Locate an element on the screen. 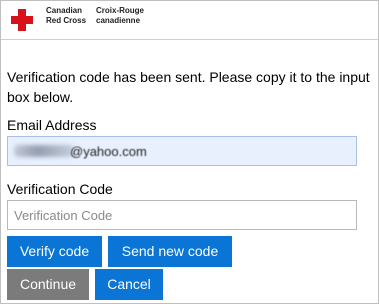 Image resolution: width=379 pixels, height=304 pixels. logo-line2-fr: canadienne is located at coordinates (118, 20).